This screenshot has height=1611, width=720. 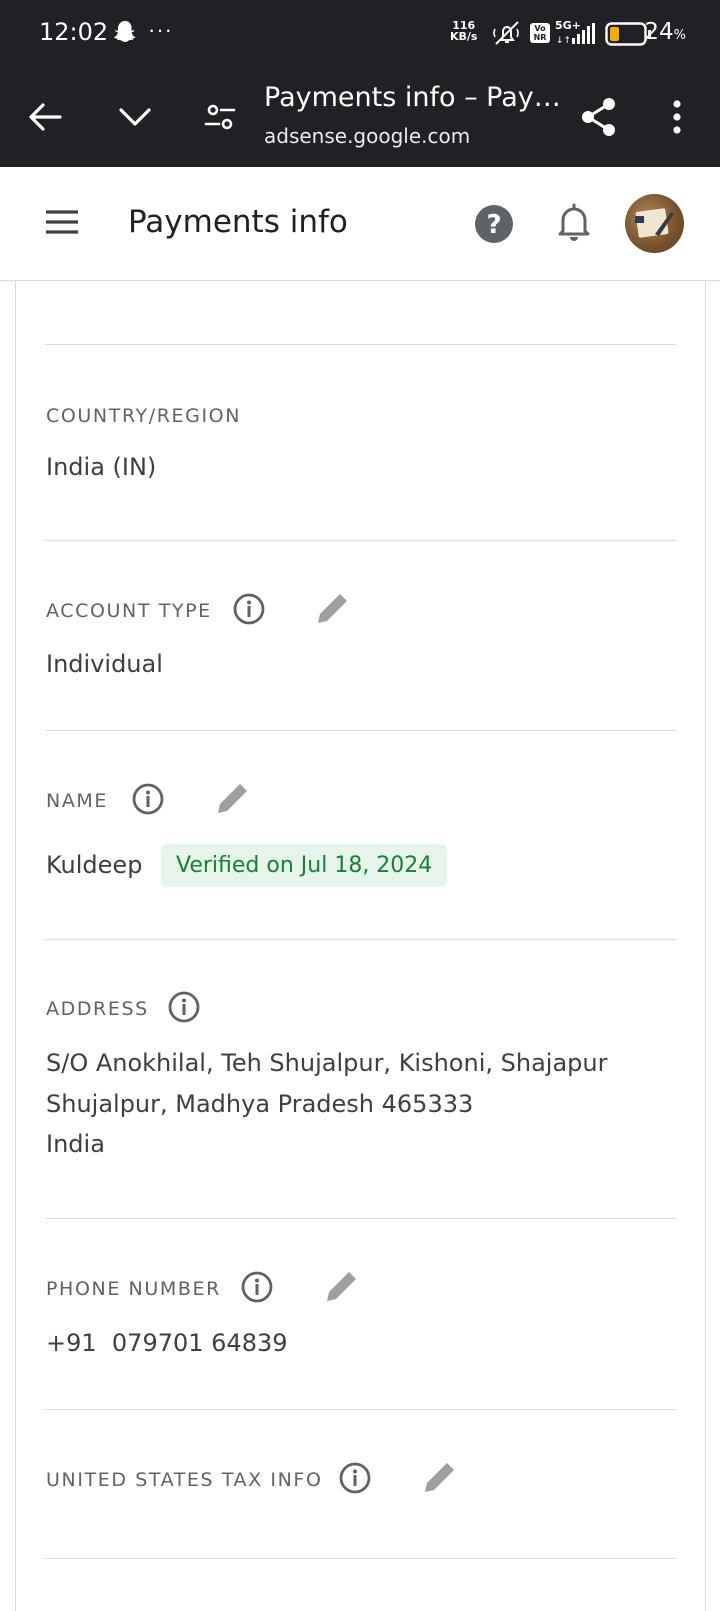 What do you see at coordinates (360, 116) in the screenshot?
I see `browser-toolbar: Payments info – Pay… adsense.google.com` at bounding box center [360, 116].